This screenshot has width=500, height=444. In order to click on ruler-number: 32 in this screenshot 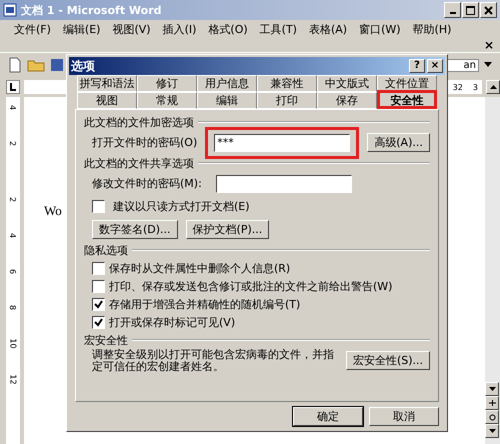, I will do `click(457, 87)`.